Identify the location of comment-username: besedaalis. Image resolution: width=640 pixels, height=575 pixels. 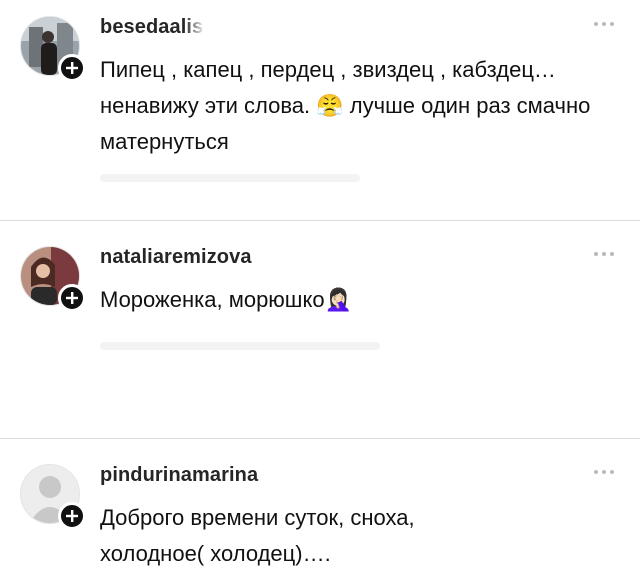
(151, 27).